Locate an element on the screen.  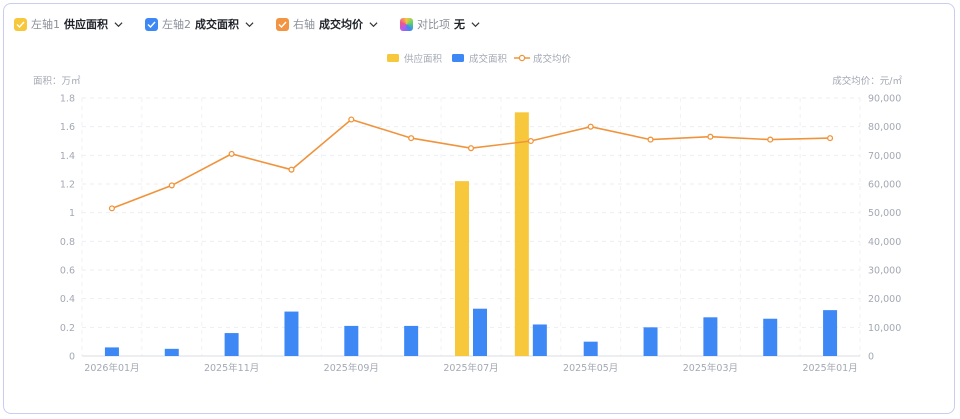
left-axis-tick-label: 1.4 is located at coordinates (67, 156).